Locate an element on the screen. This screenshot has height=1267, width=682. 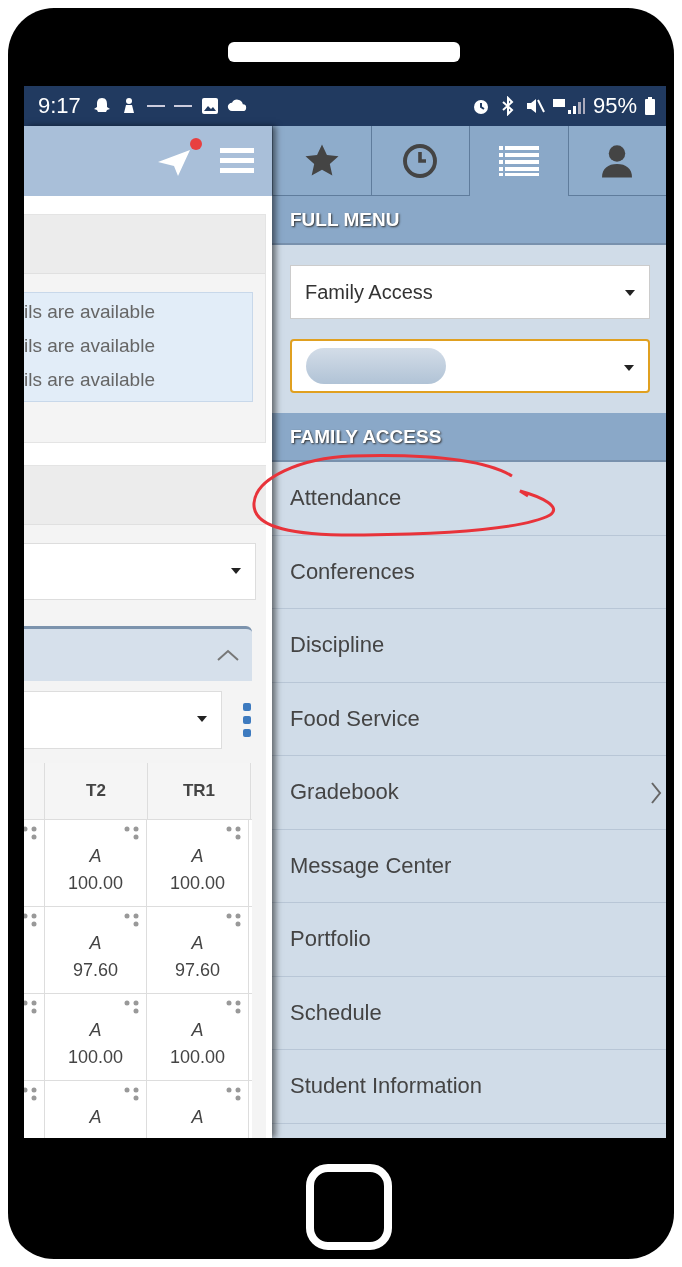
kebab-icon is located at coordinates (247, 720).